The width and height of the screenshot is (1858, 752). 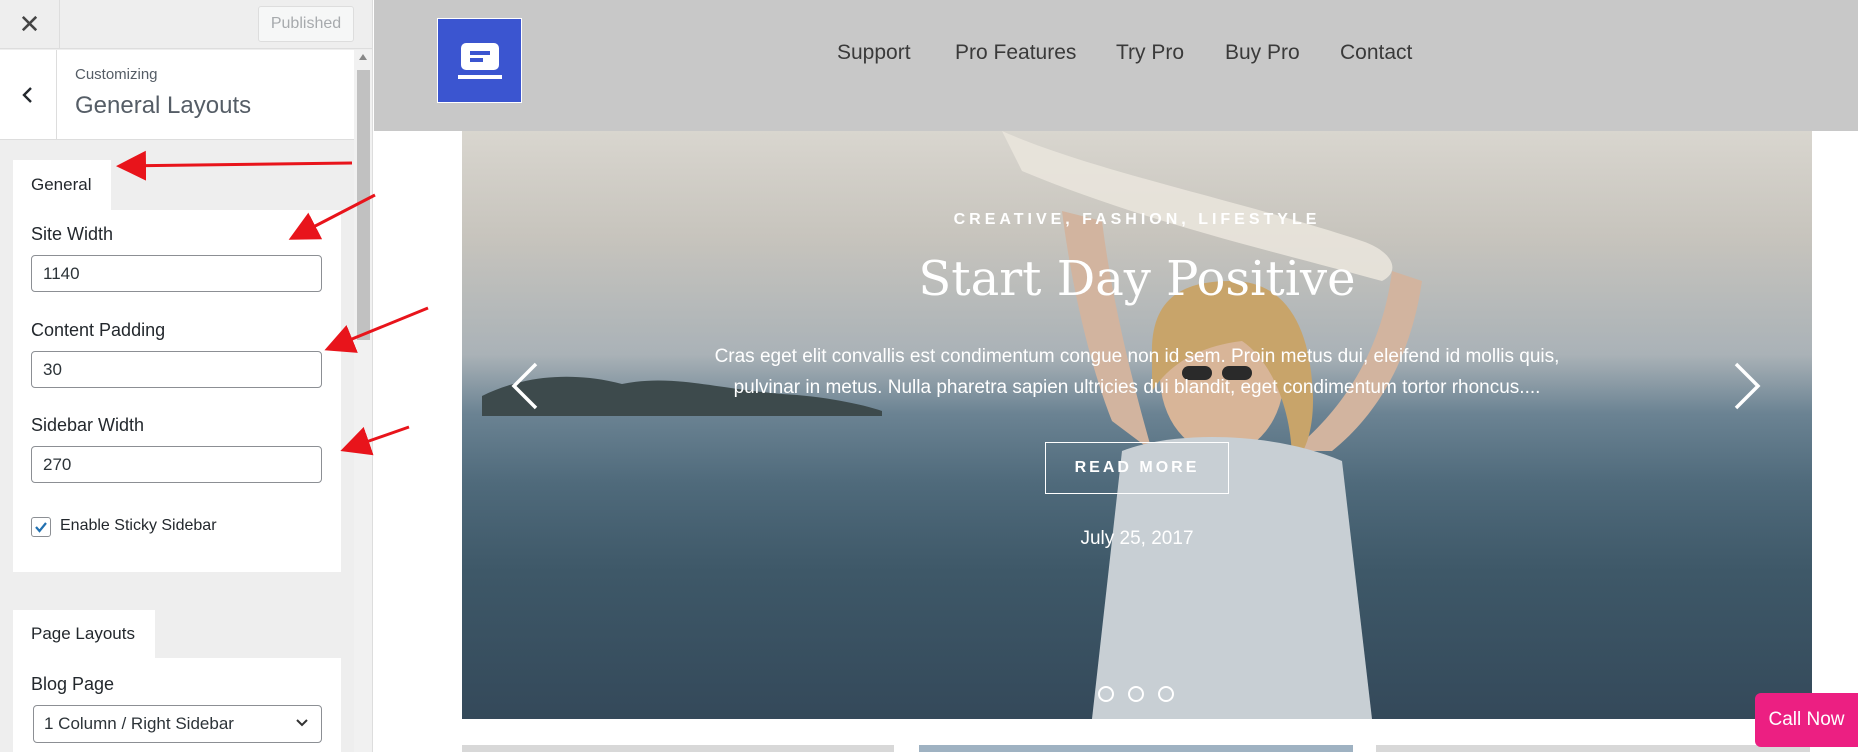 I want to click on nav-item-try-pro: Try Pro, so click(x=1150, y=53).